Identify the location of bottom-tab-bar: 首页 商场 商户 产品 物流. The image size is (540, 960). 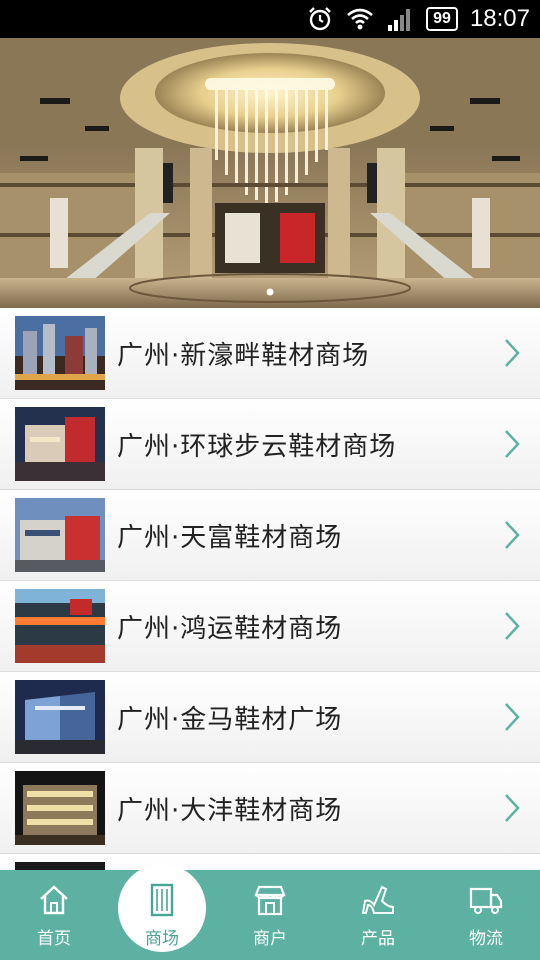
(270, 912).